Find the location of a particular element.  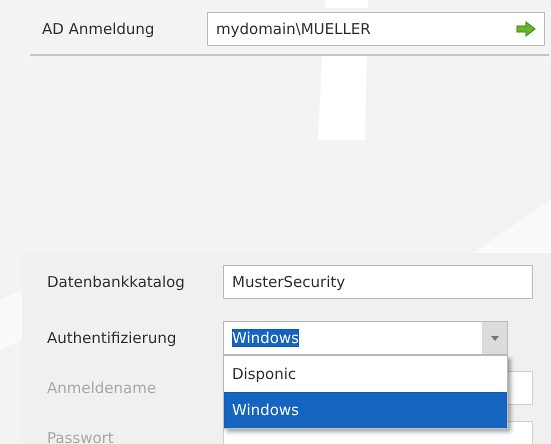

dropdown-button is located at coordinates (494, 338).